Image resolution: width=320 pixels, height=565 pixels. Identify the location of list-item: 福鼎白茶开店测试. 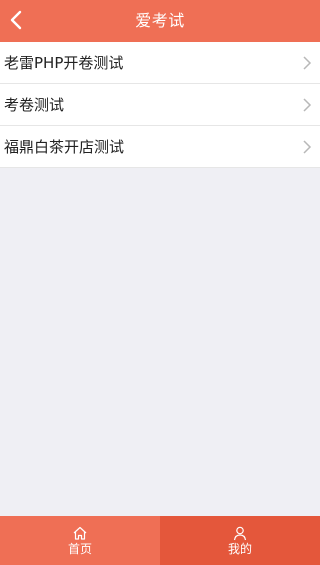
(160, 147).